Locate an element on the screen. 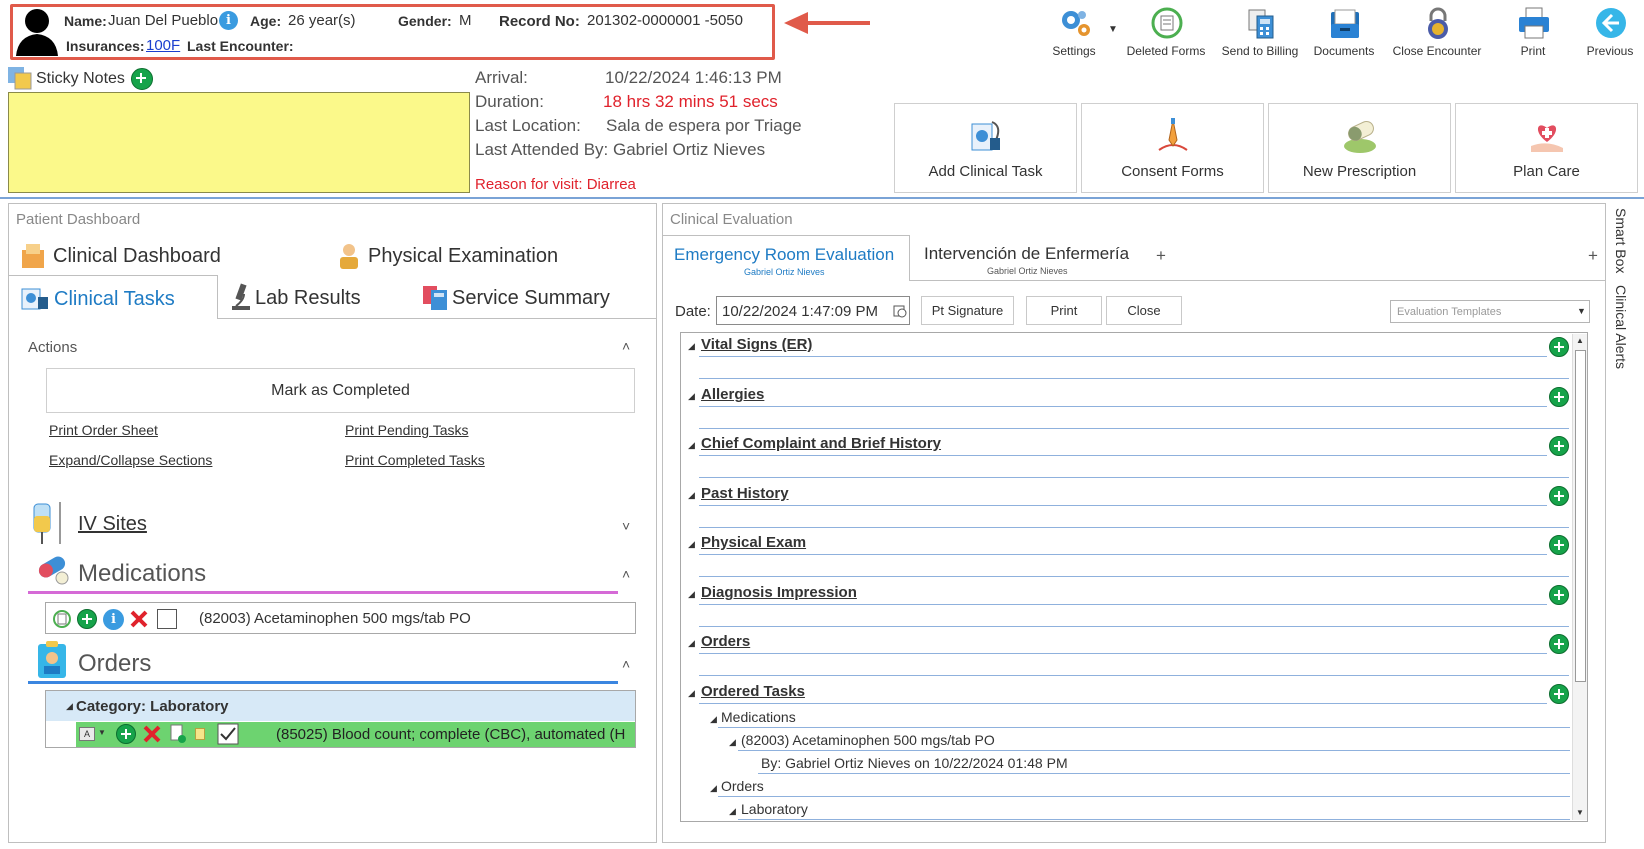  duration-label: Duration: is located at coordinates (509, 101).